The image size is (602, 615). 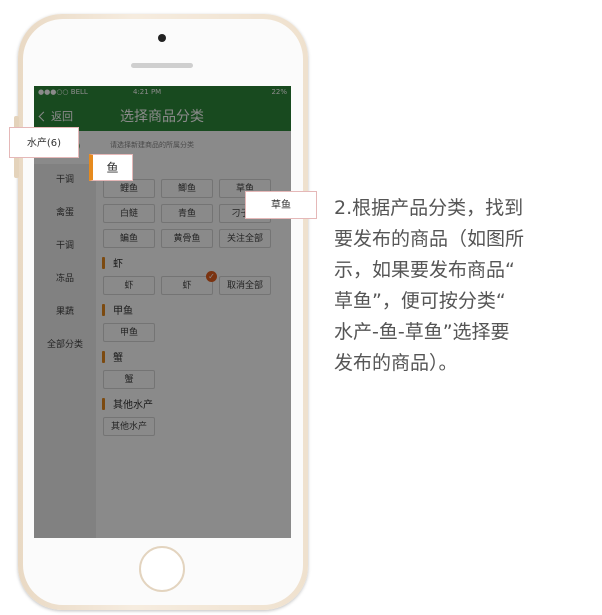 What do you see at coordinates (65, 312) in the screenshot?
I see `sidebar-item-produce: 果蔬` at bounding box center [65, 312].